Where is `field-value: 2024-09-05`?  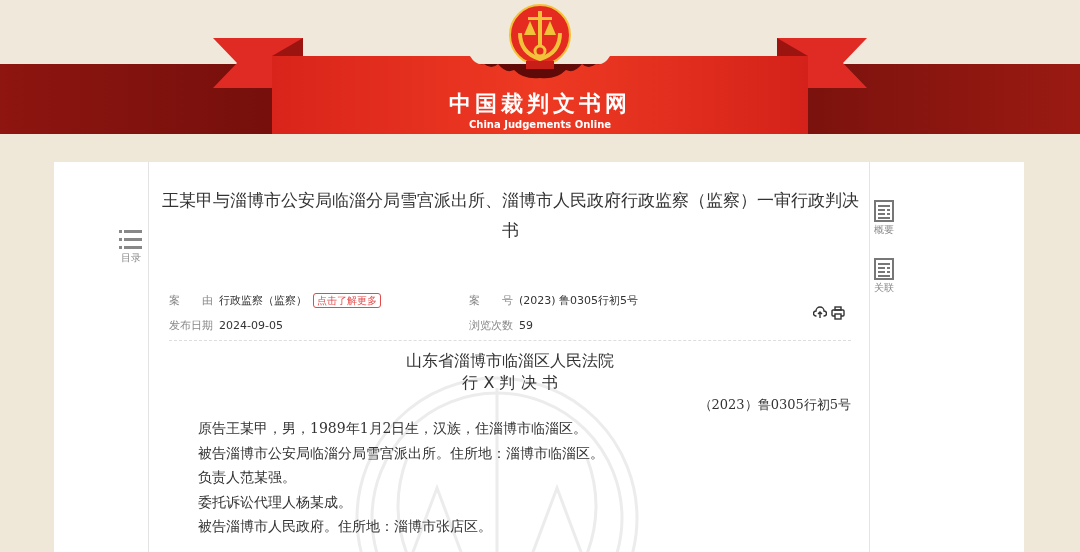 field-value: 2024-09-05 is located at coordinates (251, 325).